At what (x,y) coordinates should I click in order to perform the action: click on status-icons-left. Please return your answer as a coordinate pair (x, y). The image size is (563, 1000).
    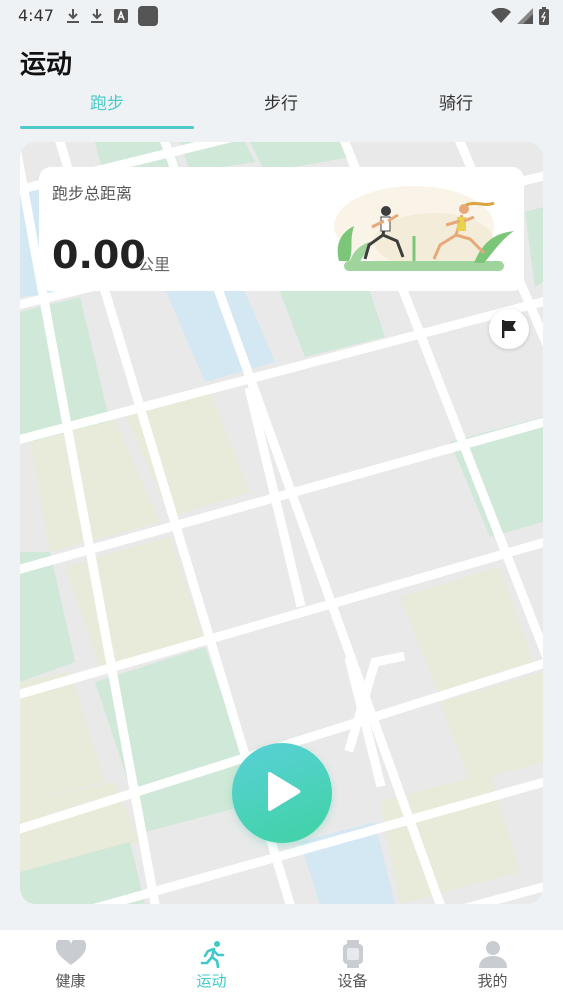
    Looking at the image, I should click on (112, 16).